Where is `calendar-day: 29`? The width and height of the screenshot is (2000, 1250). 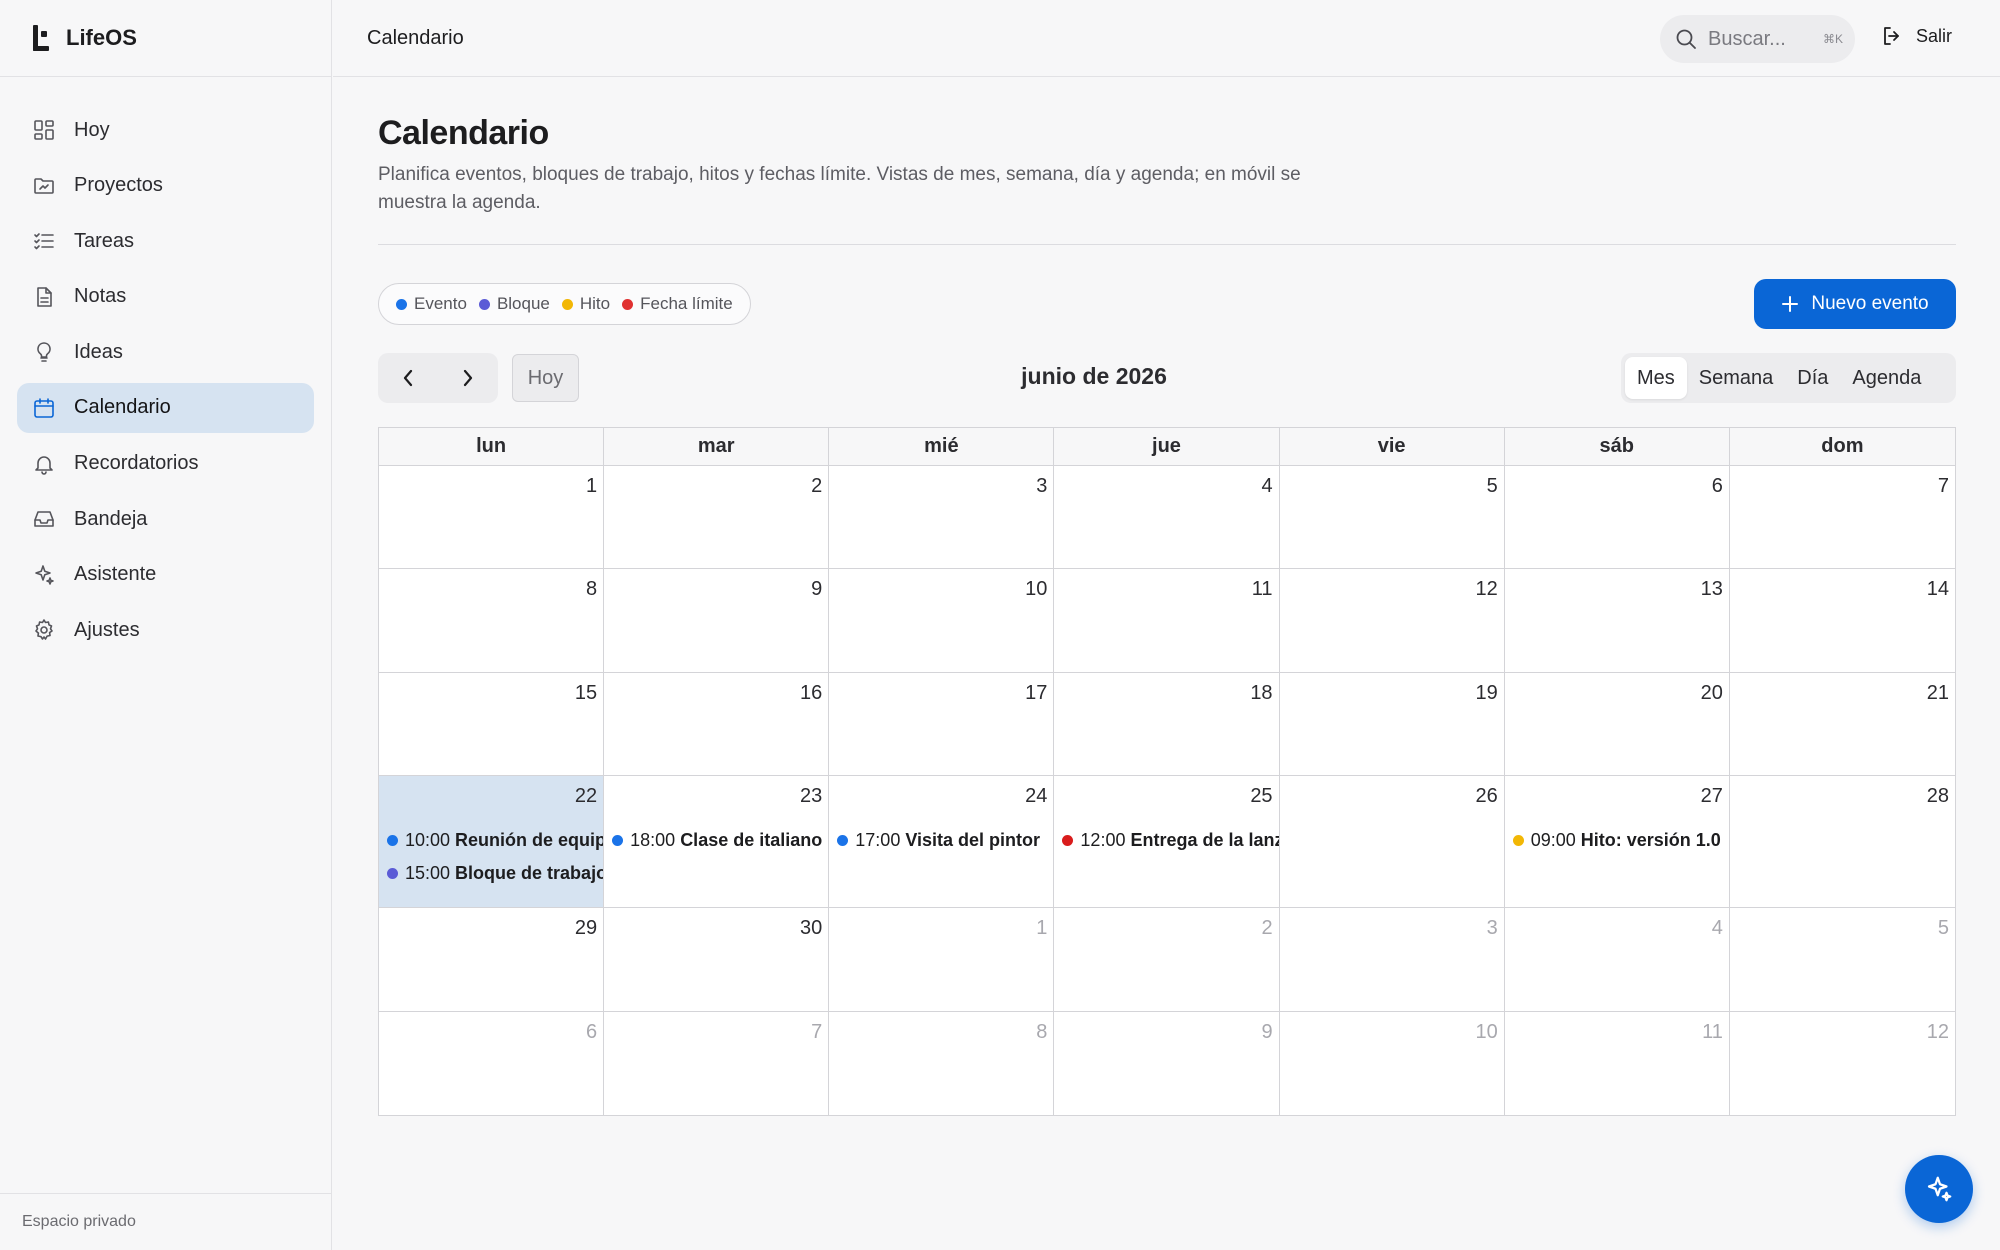
calendar-day: 29 is located at coordinates (492, 959).